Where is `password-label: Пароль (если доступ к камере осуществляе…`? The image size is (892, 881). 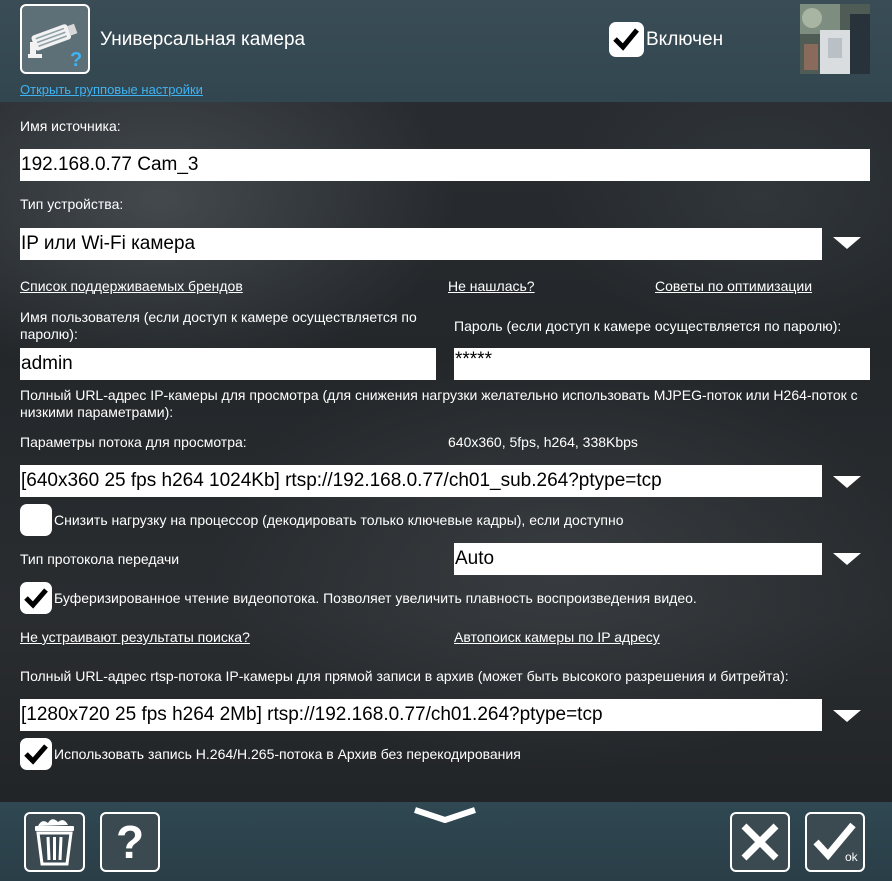 password-label: Пароль (если доступ к камере осуществляе… is located at coordinates (648, 326).